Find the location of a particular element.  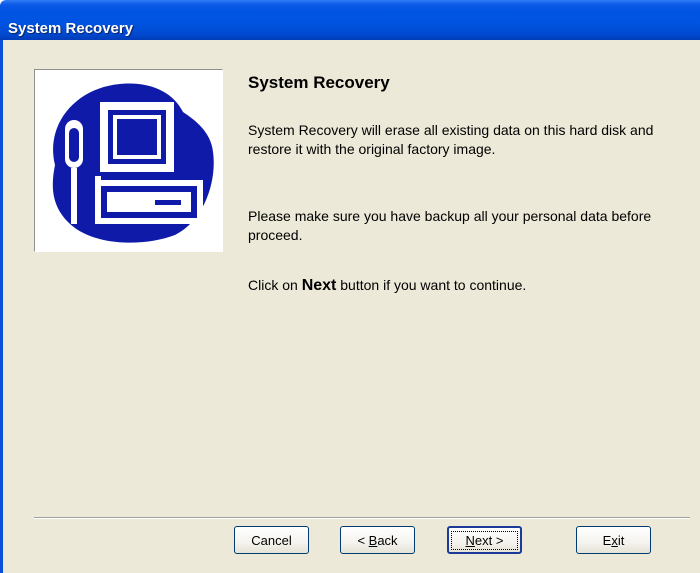

cancel-button-label: Cancel is located at coordinates (271, 540).